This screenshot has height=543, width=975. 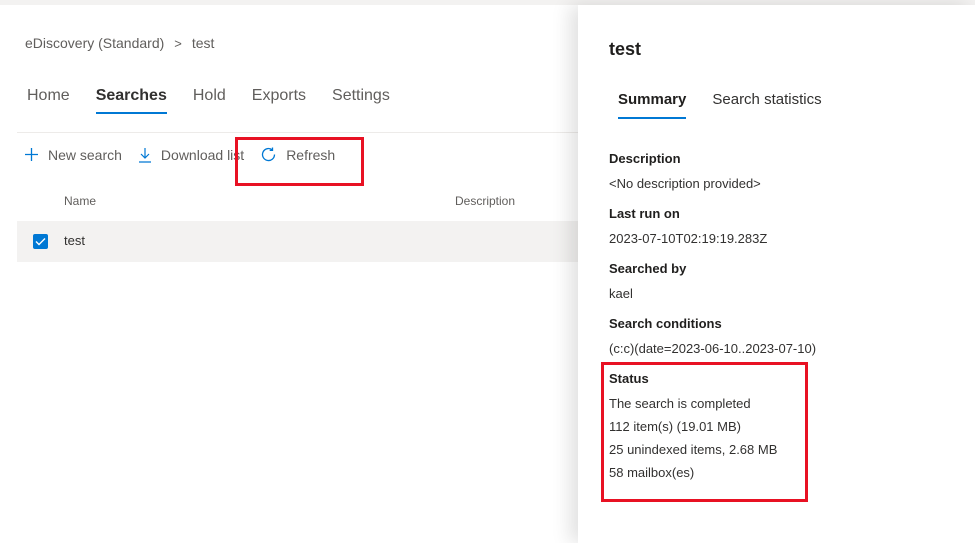 What do you see at coordinates (704, 432) in the screenshot?
I see `status-highlight-box` at bounding box center [704, 432].